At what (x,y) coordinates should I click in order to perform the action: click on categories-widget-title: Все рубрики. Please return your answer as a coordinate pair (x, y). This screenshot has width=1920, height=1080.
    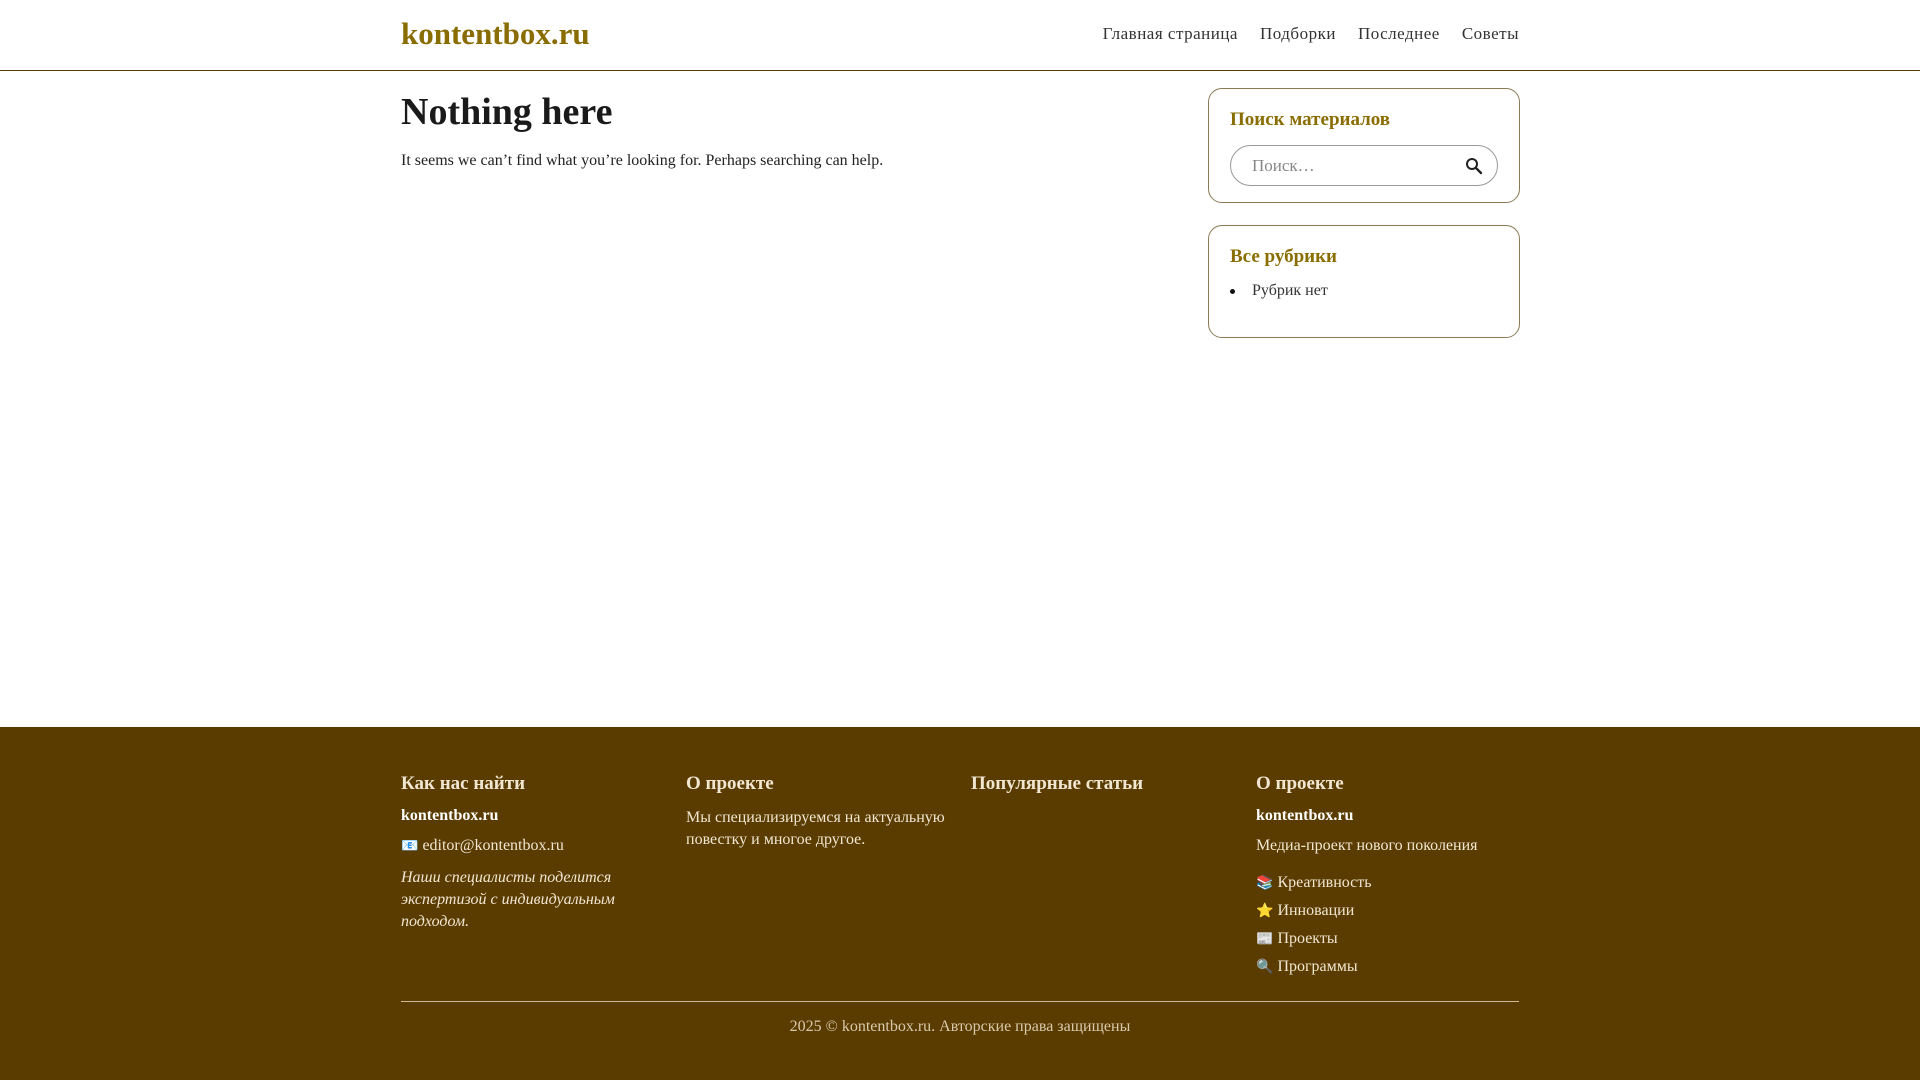
    Looking at the image, I should click on (1283, 256).